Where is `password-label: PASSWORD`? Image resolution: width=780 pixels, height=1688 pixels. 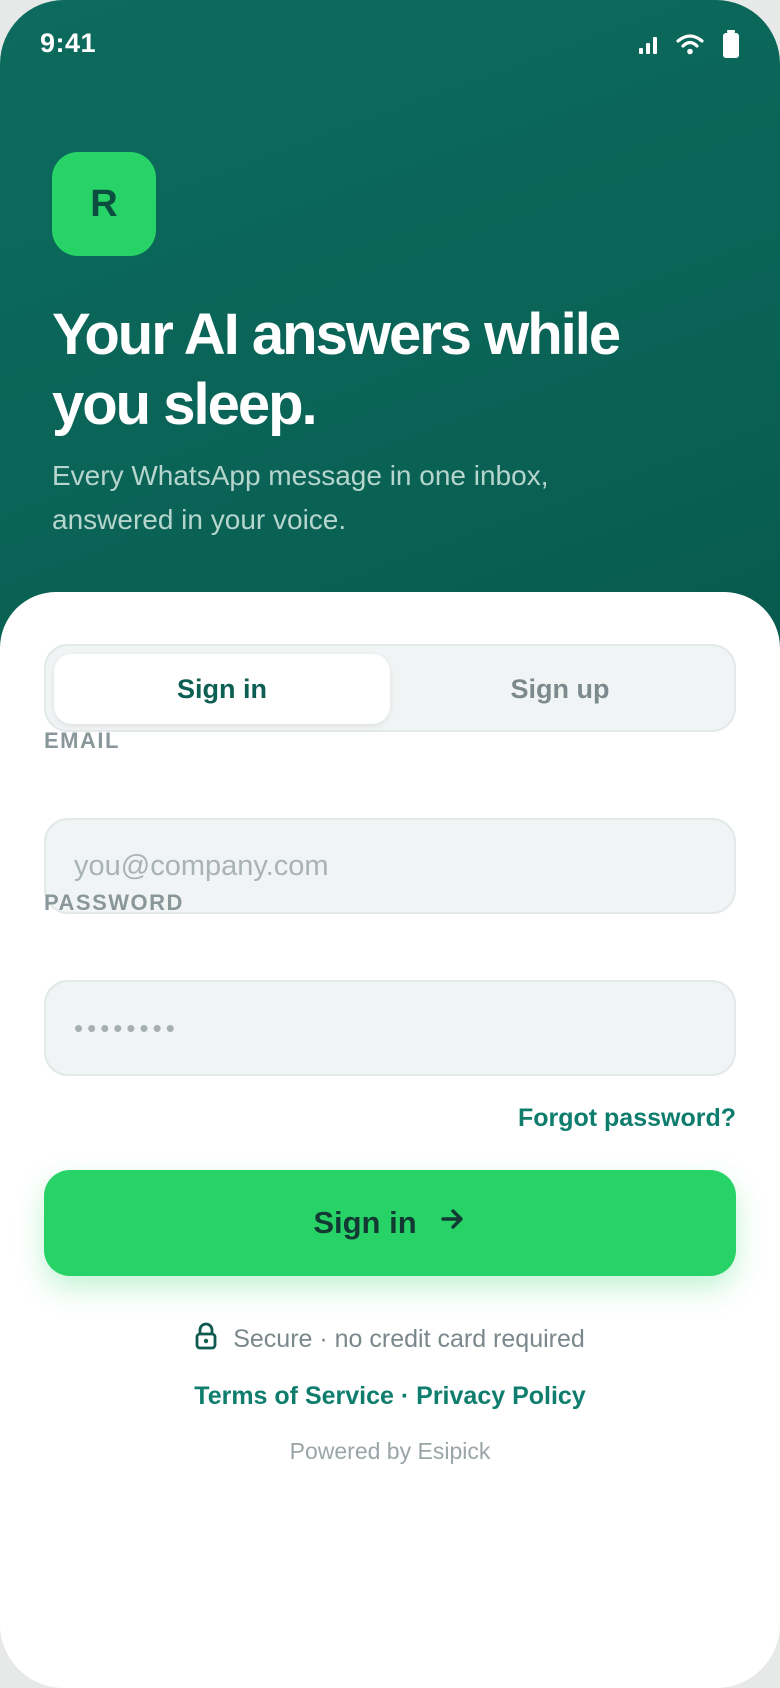 password-label: PASSWORD is located at coordinates (114, 902).